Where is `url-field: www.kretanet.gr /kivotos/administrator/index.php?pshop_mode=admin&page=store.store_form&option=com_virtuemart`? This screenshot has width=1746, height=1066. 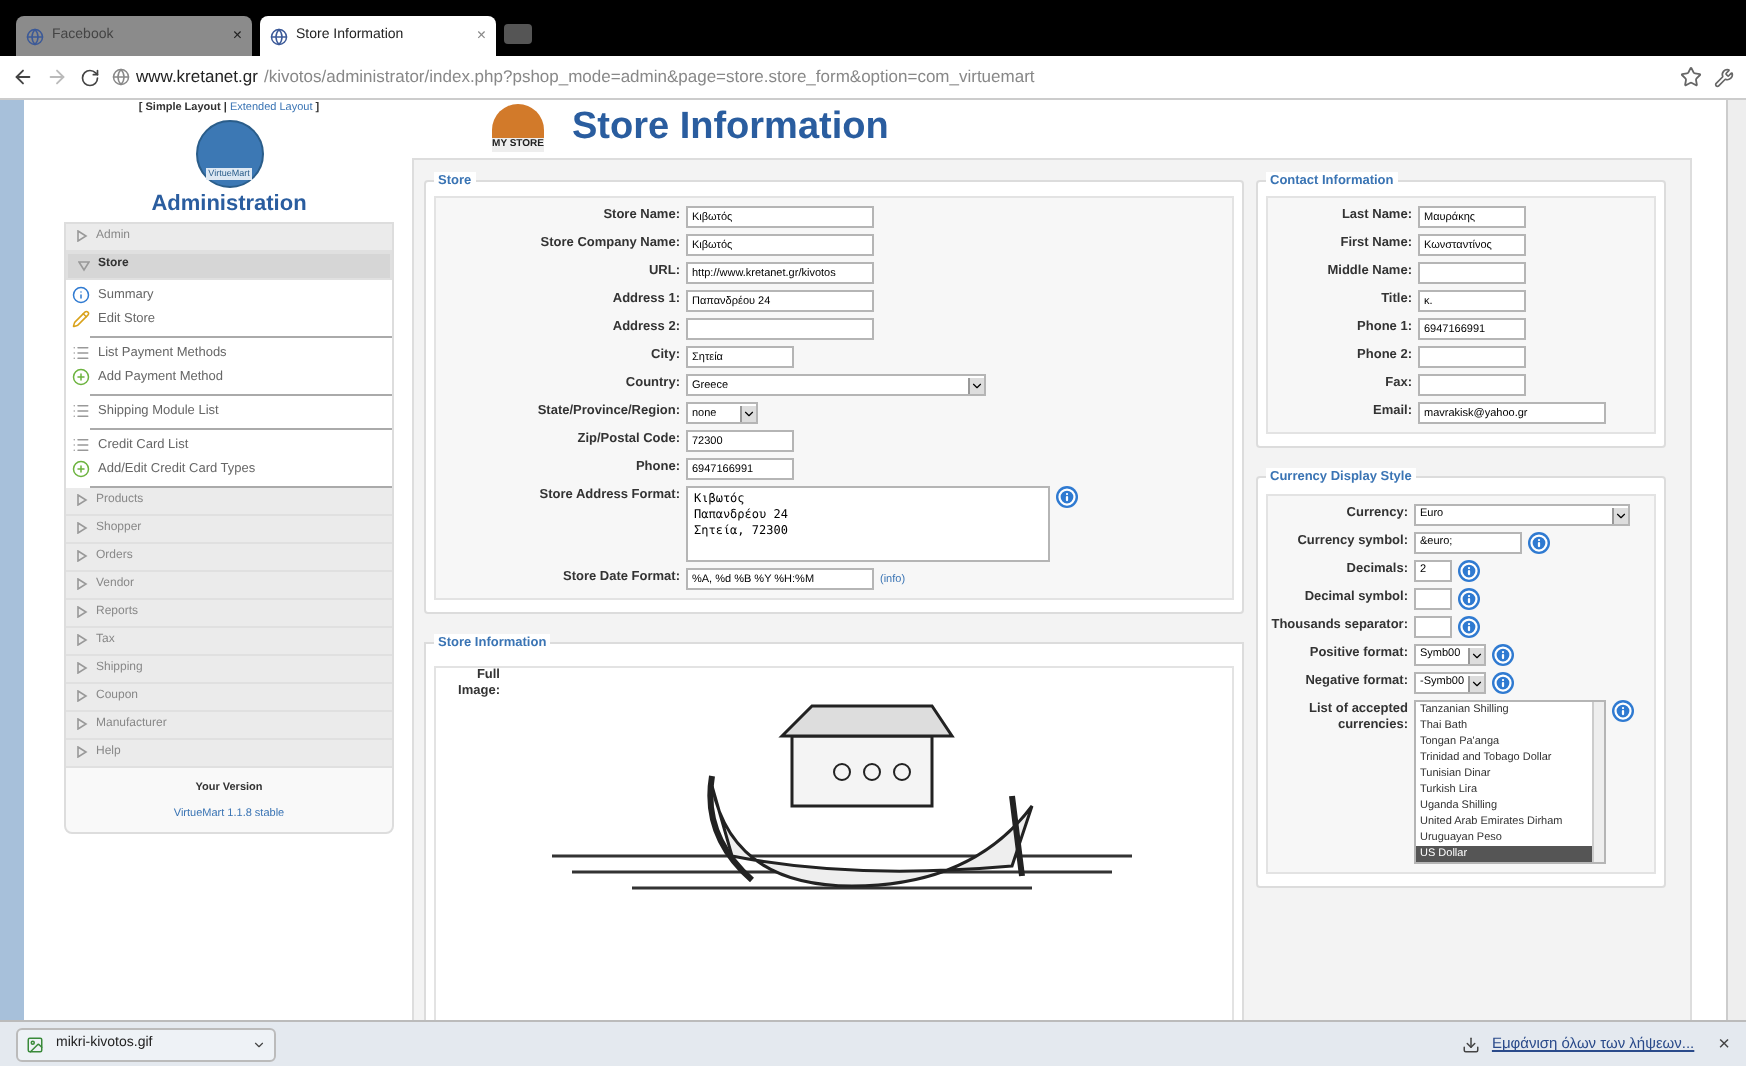
url-field: www.kretanet.gr /kivotos/administrator/index.php?pshop_mode=admin&page=store.store_form&option=com_virtuemart is located at coordinates (890, 77).